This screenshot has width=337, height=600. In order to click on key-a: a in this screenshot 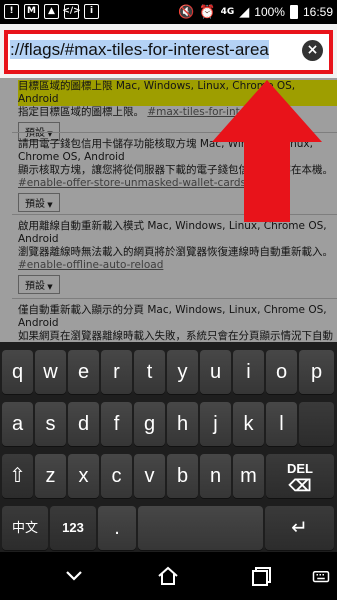, I will do `click(17, 424)`.